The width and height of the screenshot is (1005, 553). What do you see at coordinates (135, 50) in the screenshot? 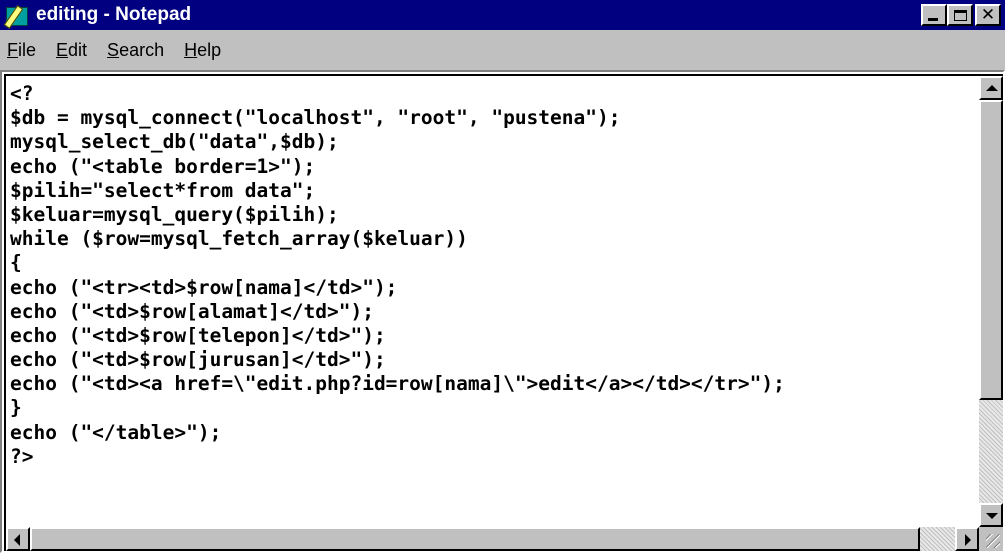
I see `menu-search: Search` at bounding box center [135, 50].